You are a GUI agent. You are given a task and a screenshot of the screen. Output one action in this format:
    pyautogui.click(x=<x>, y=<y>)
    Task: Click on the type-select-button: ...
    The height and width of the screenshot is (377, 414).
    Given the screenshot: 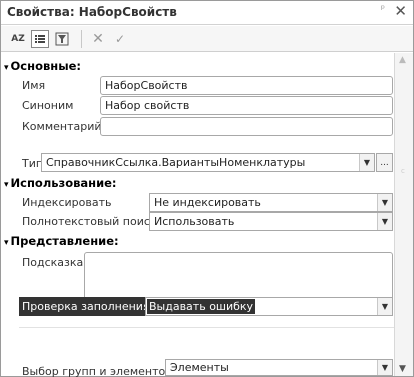 What is the action you would take?
    pyautogui.click(x=384, y=162)
    